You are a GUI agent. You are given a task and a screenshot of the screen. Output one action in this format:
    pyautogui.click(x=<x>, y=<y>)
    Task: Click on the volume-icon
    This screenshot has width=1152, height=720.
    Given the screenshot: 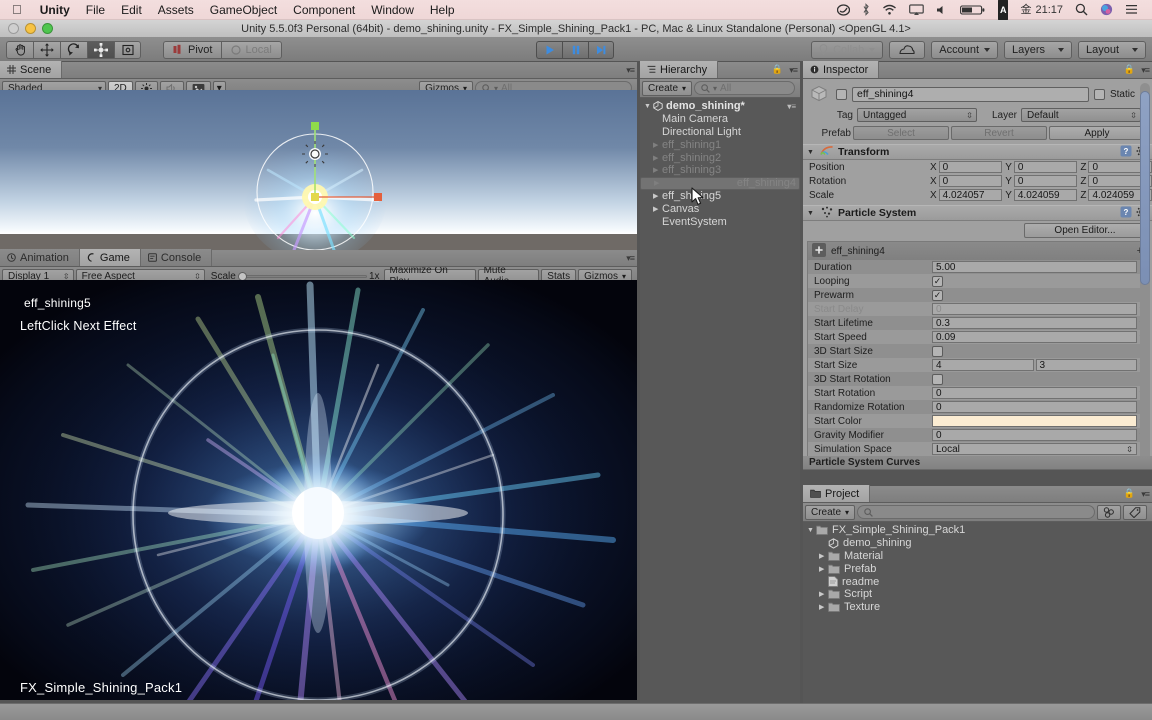 What is the action you would take?
    pyautogui.click(x=942, y=10)
    